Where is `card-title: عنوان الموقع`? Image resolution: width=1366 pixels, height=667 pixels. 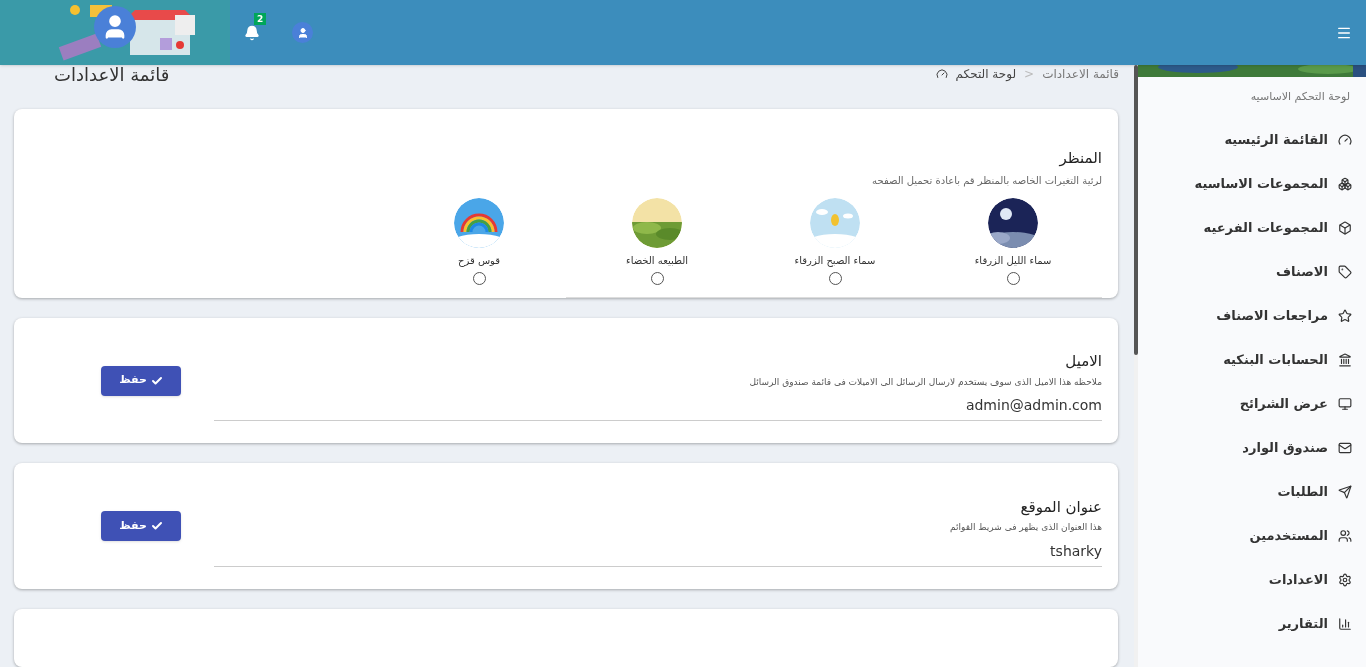
card-title: عنوان الموقع is located at coordinates (1060, 507).